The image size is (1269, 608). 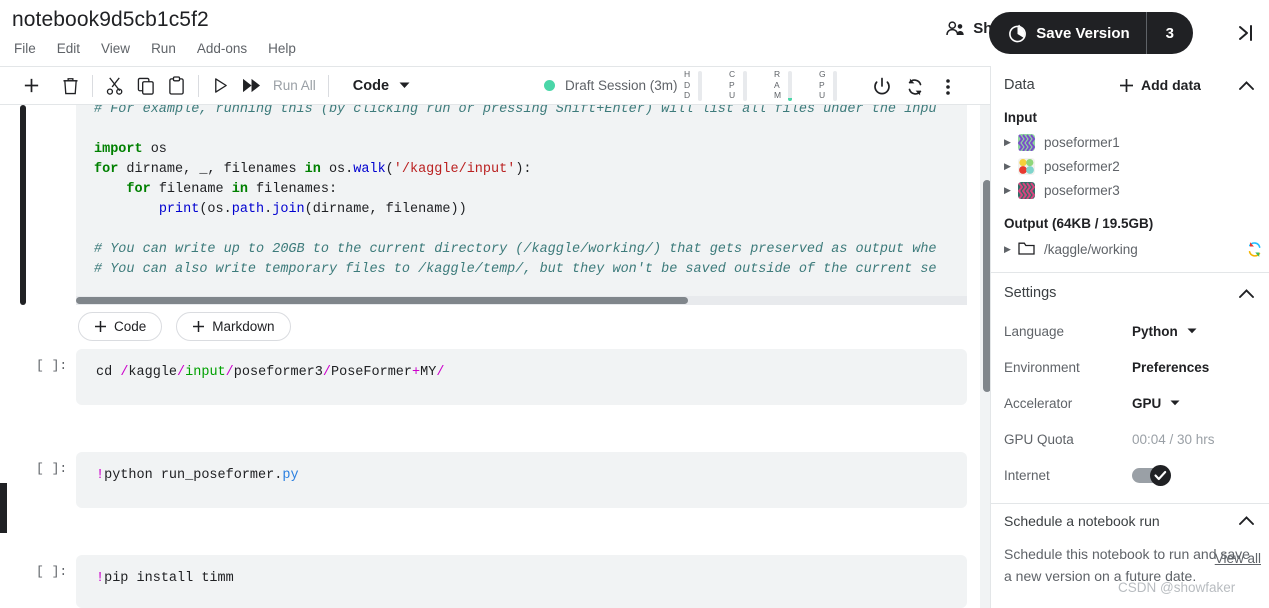 What do you see at coordinates (294, 85) in the screenshot?
I see `run-all-button: Run All` at bounding box center [294, 85].